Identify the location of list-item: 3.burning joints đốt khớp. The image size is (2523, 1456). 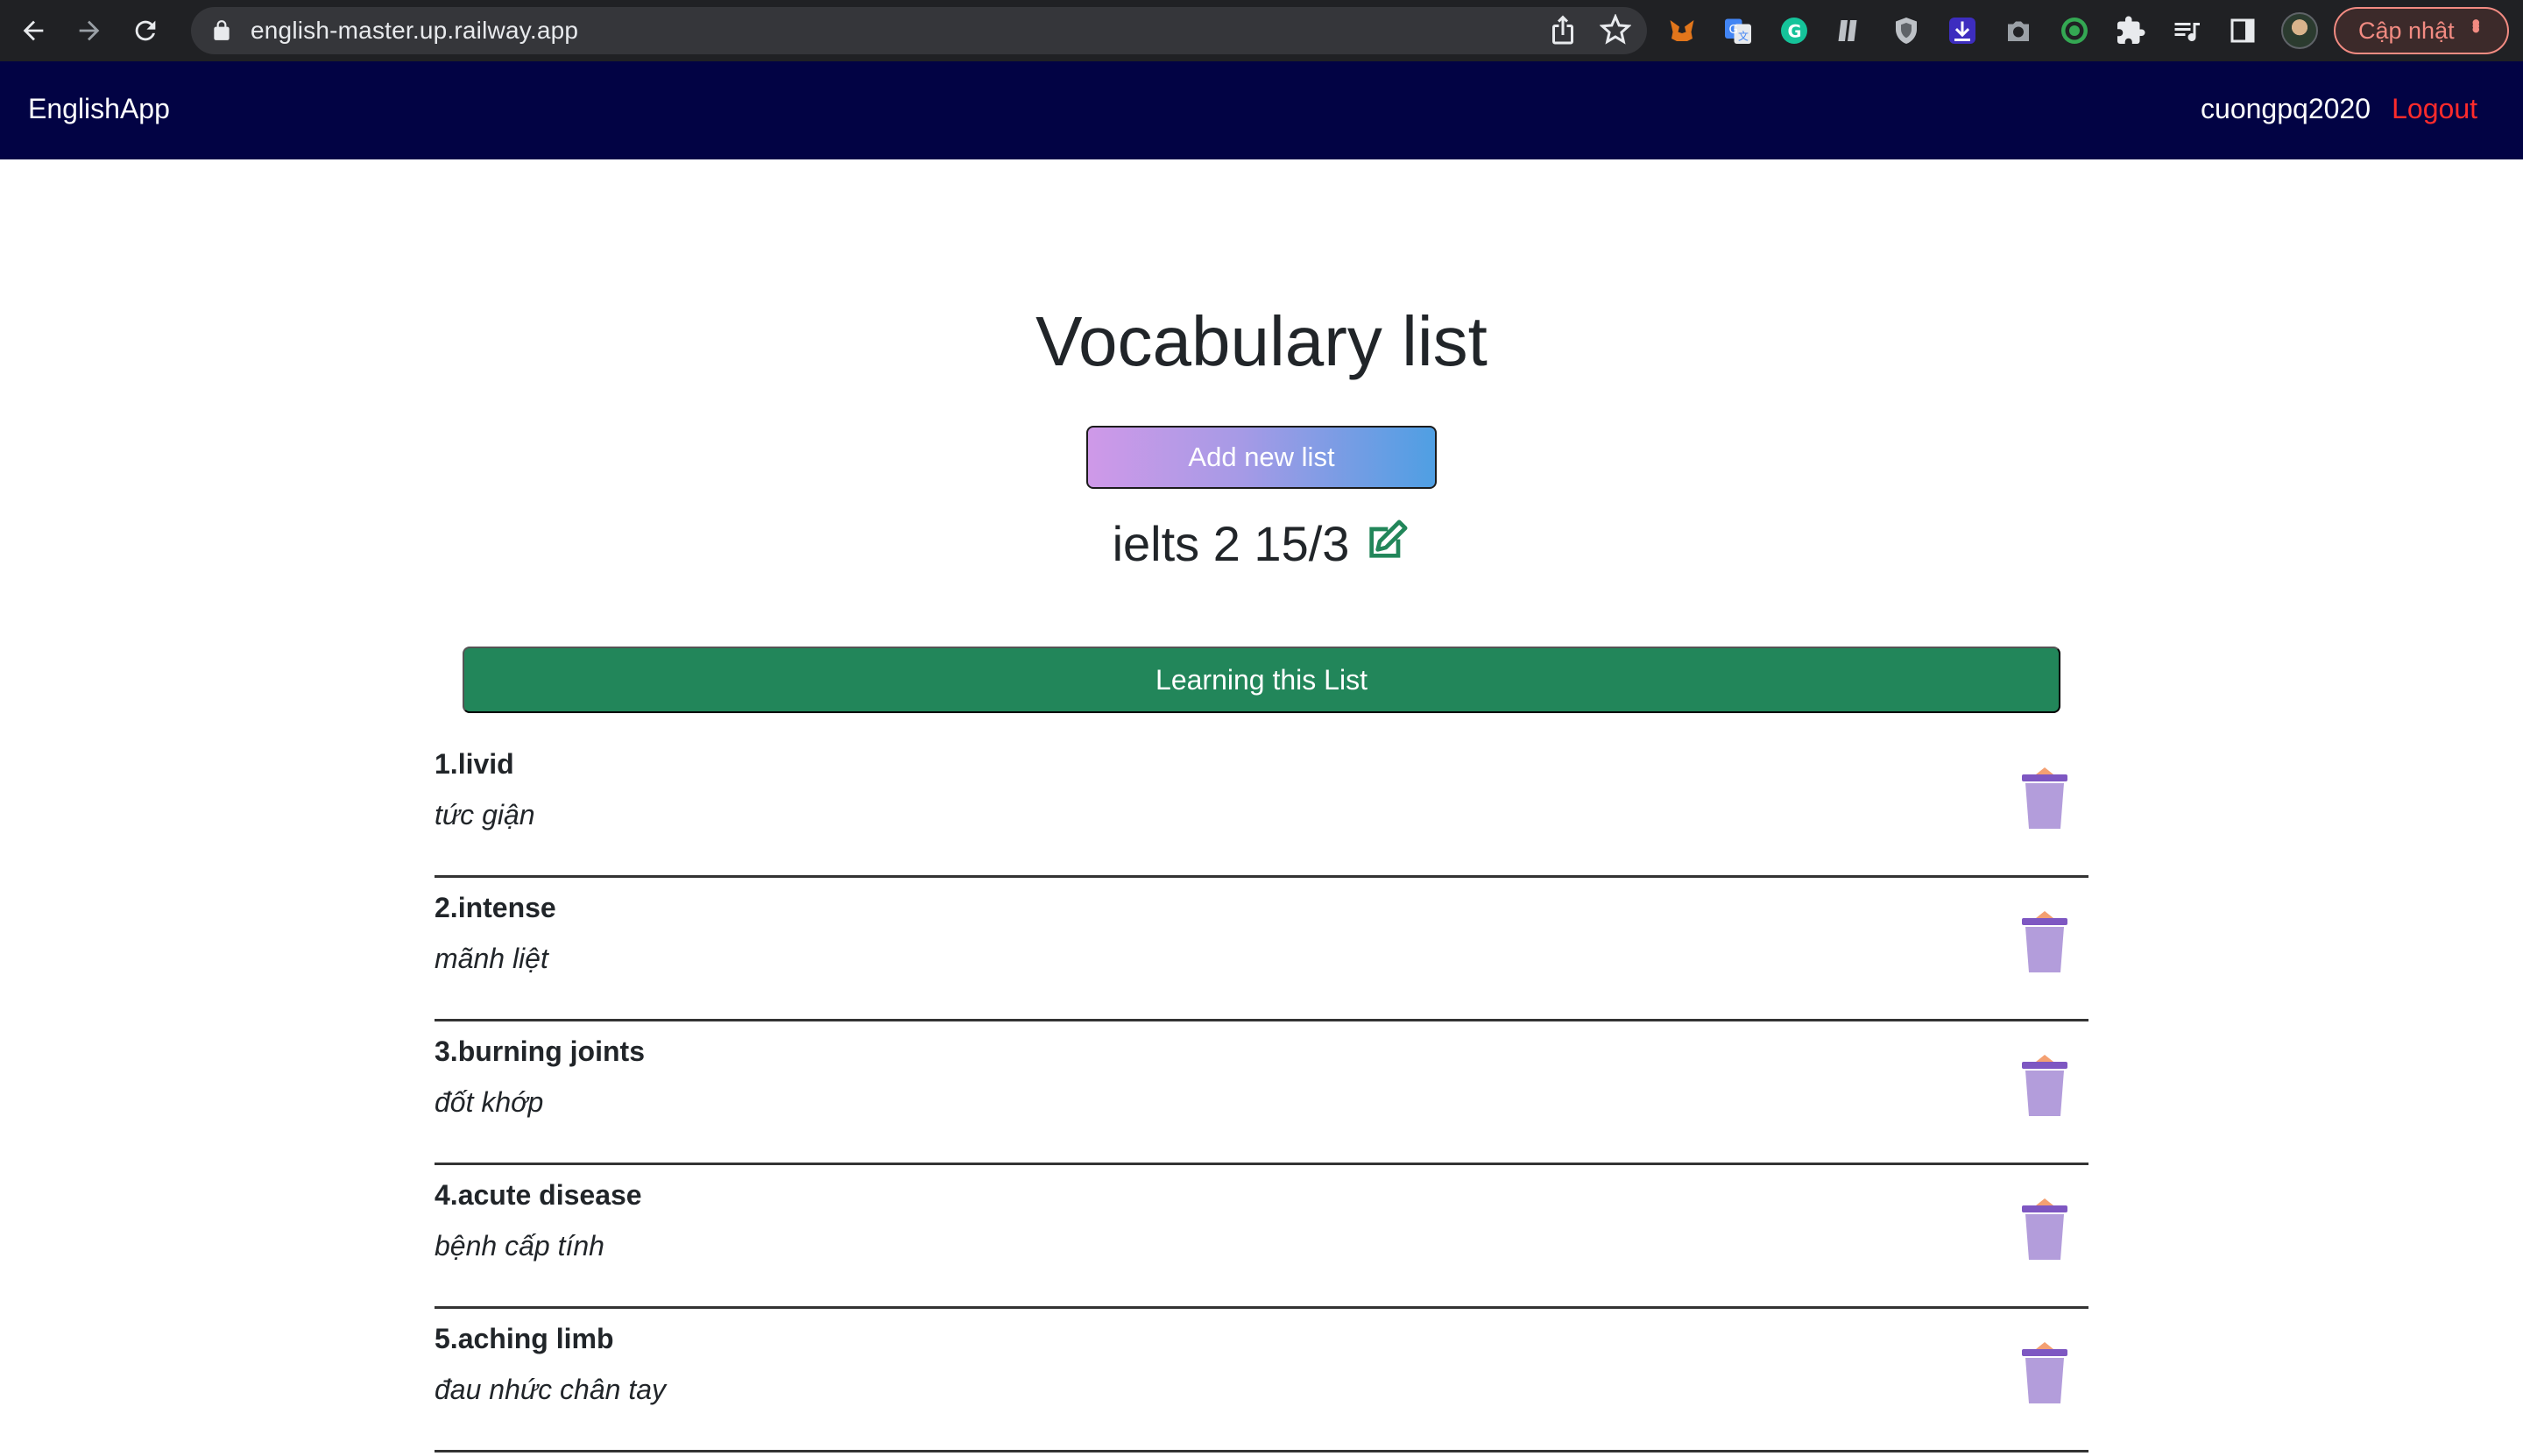
(1261, 1093).